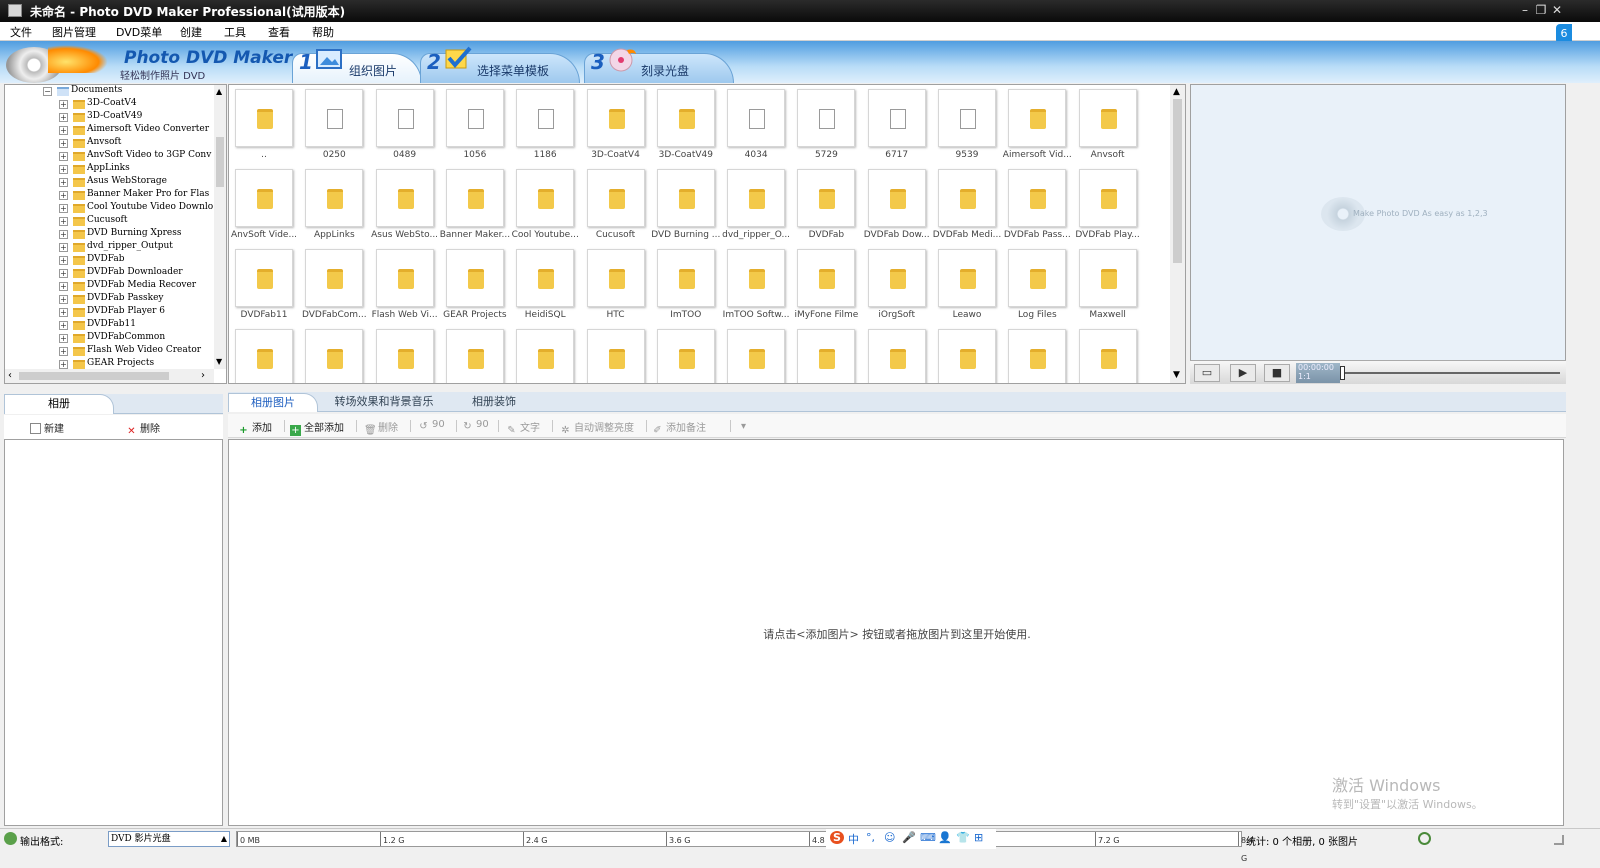 The image size is (1600, 868). What do you see at coordinates (475, 425) in the screenshot?
I see `rotate-right-button: ↻ 90` at bounding box center [475, 425].